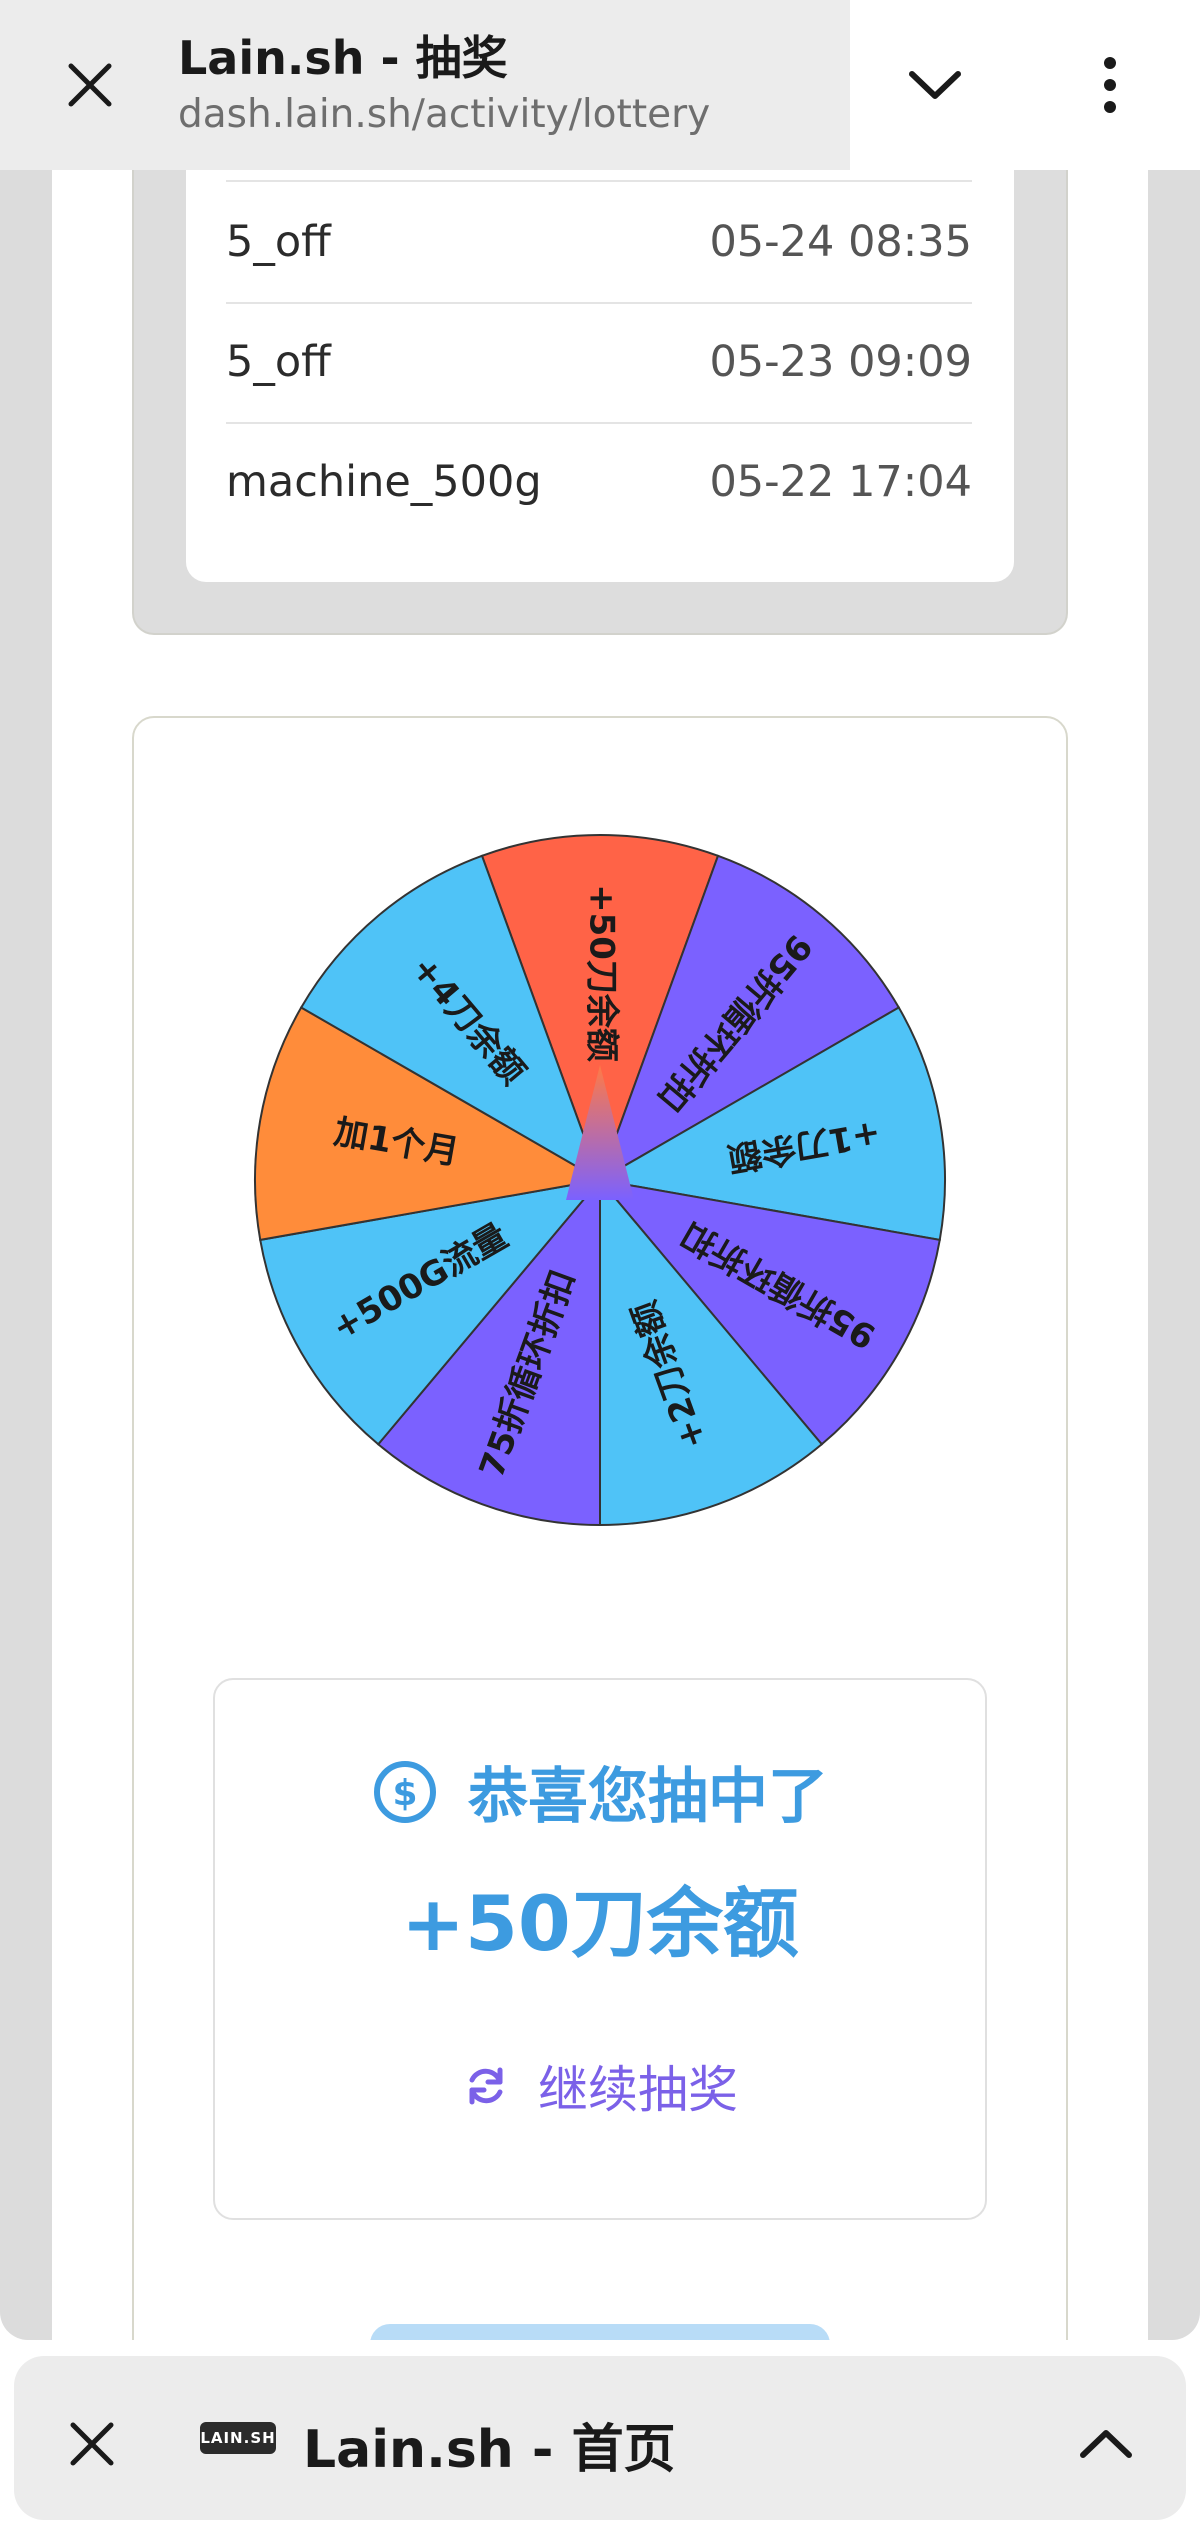 The image size is (1200, 2532). Describe the element at coordinates (599, 363) in the screenshot. I see `history-row: 5_off 05-23 09:09` at that location.